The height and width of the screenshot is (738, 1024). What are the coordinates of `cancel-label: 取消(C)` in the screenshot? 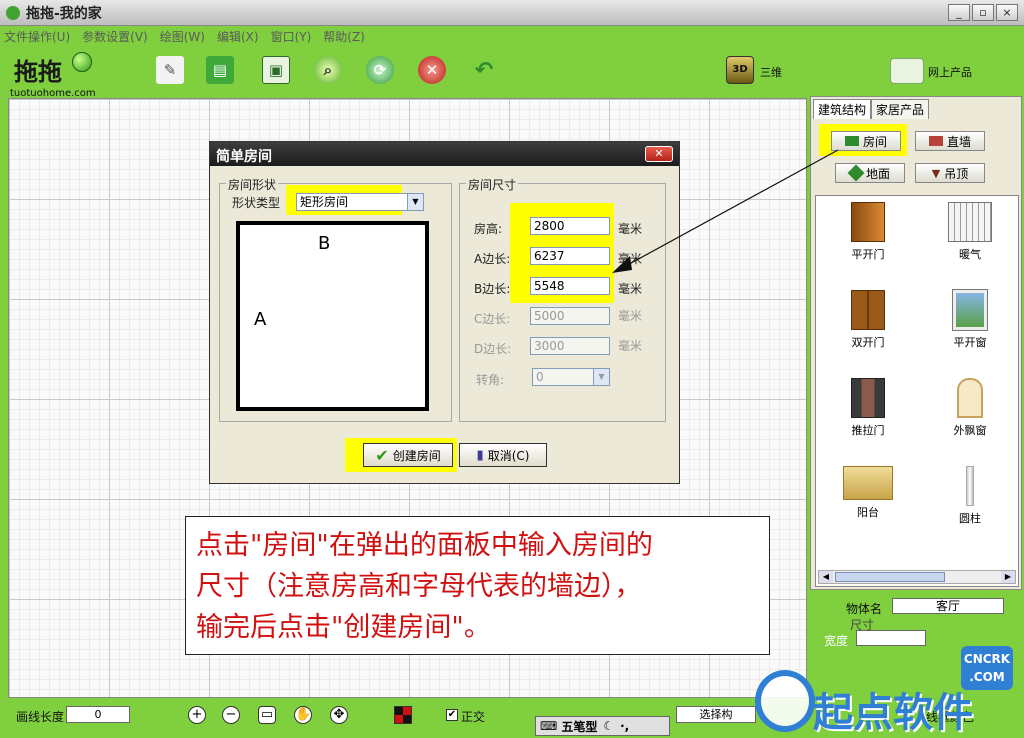 It's located at (508, 455).